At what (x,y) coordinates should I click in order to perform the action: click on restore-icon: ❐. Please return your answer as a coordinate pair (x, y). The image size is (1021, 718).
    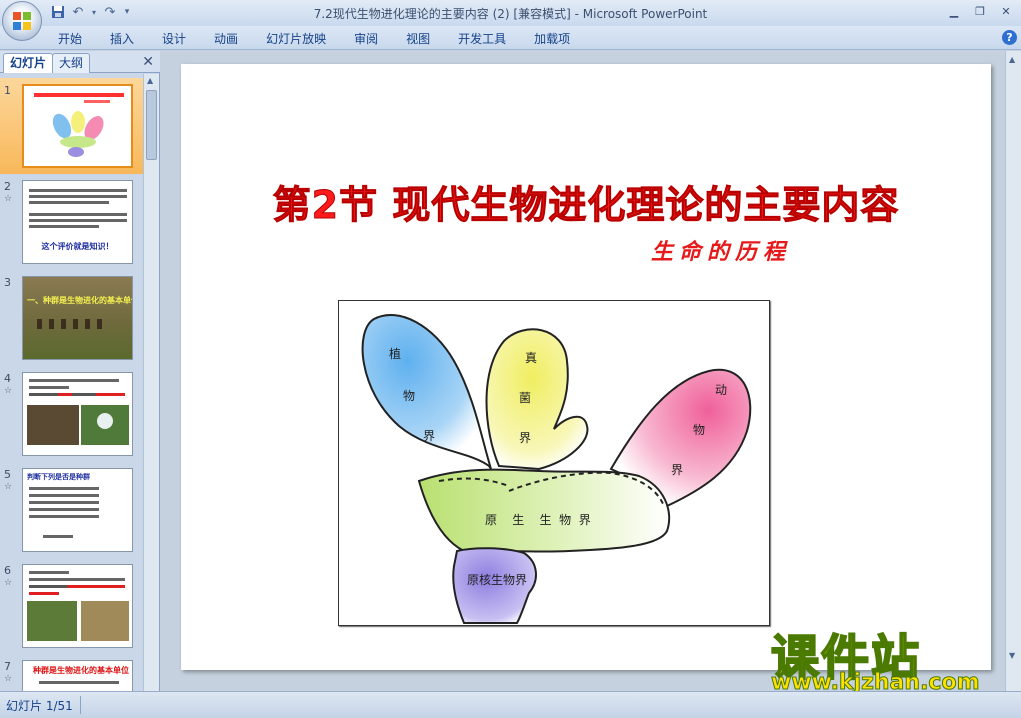
    Looking at the image, I should click on (980, 11).